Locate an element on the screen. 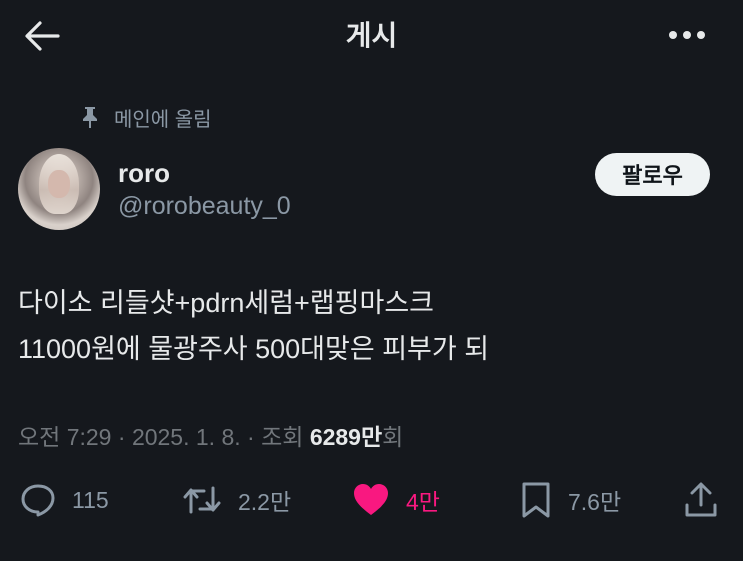 This screenshot has width=743, height=561. reply-icon is located at coordinates (38, 500).